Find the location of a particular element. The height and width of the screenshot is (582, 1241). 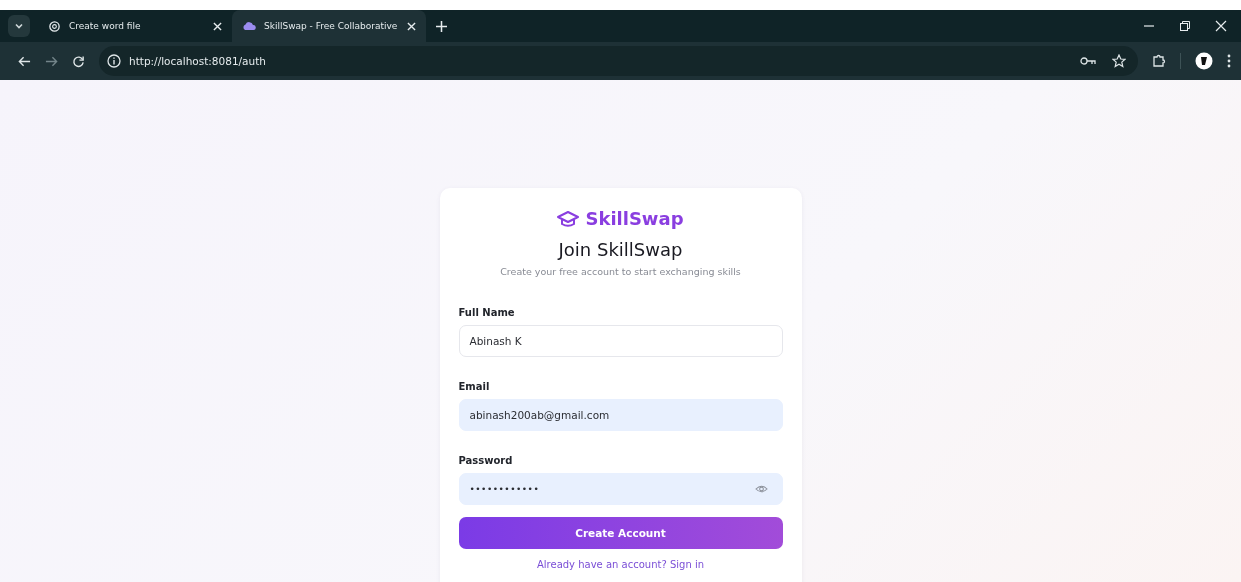

new-tab-icon is located at coordinates (441, 26).